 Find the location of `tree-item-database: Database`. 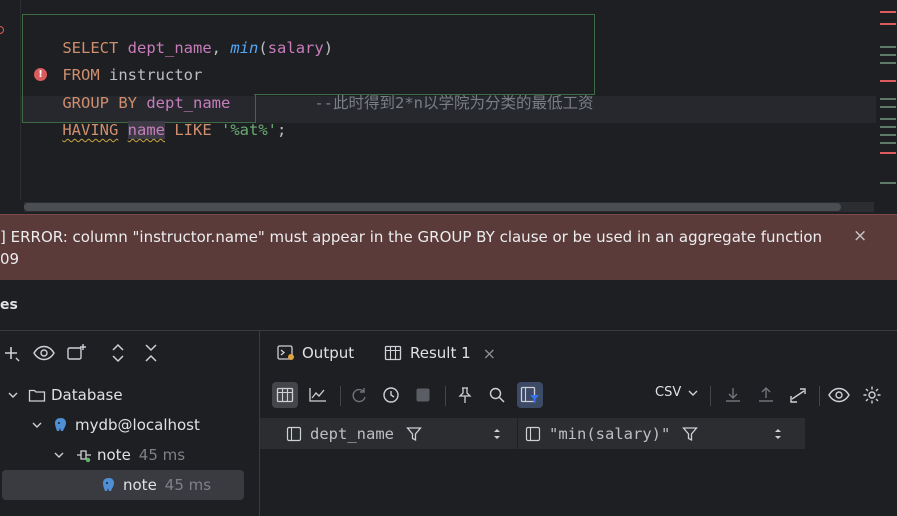

tree-item-database: Database is located at coordinates (64, 395).